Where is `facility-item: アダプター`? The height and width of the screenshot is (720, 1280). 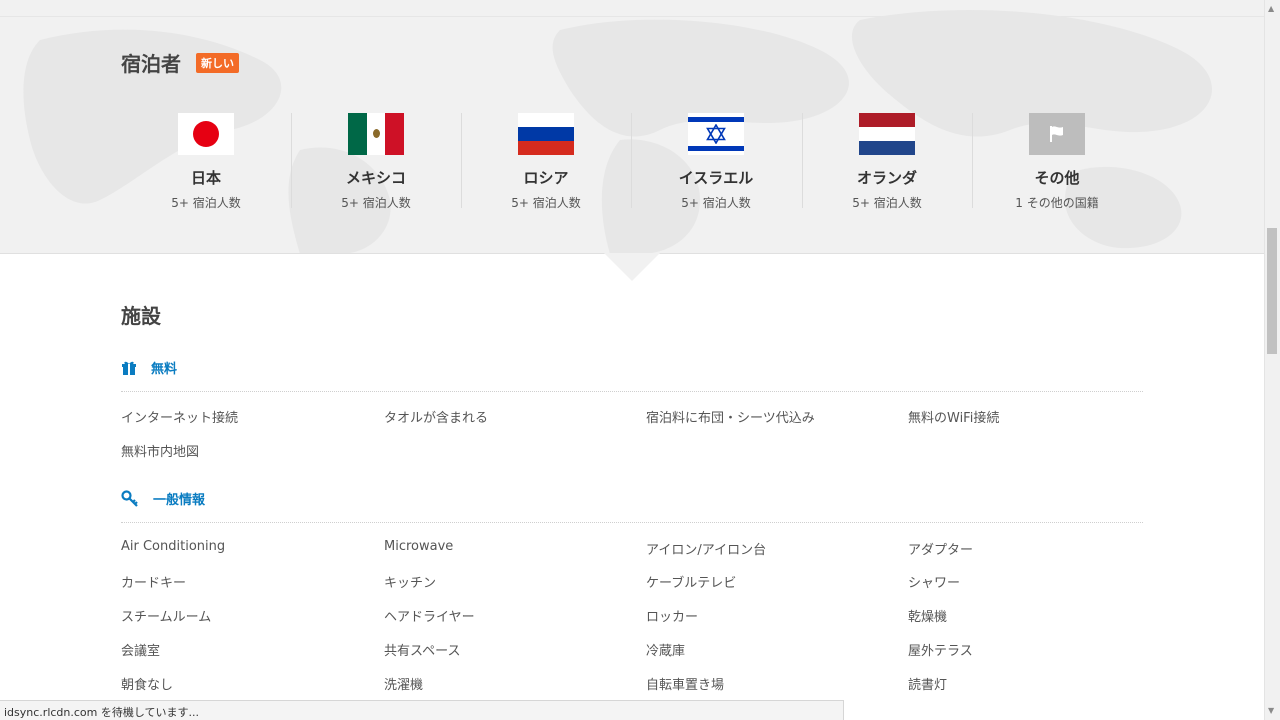
facility-item: アダプター is located at coordinates (941, 550).